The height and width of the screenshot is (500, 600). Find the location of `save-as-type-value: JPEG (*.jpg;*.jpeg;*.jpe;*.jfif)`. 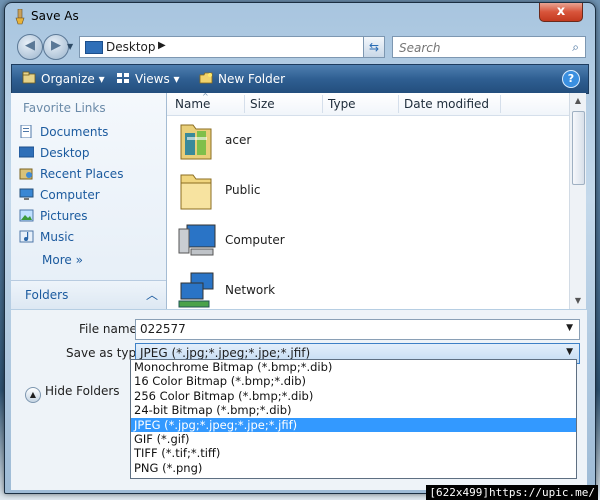

save-as-type-value: JPEG (*.jpg;*.jpeg;*.jpe;*.jfif) is located at coordinates (225, 353).